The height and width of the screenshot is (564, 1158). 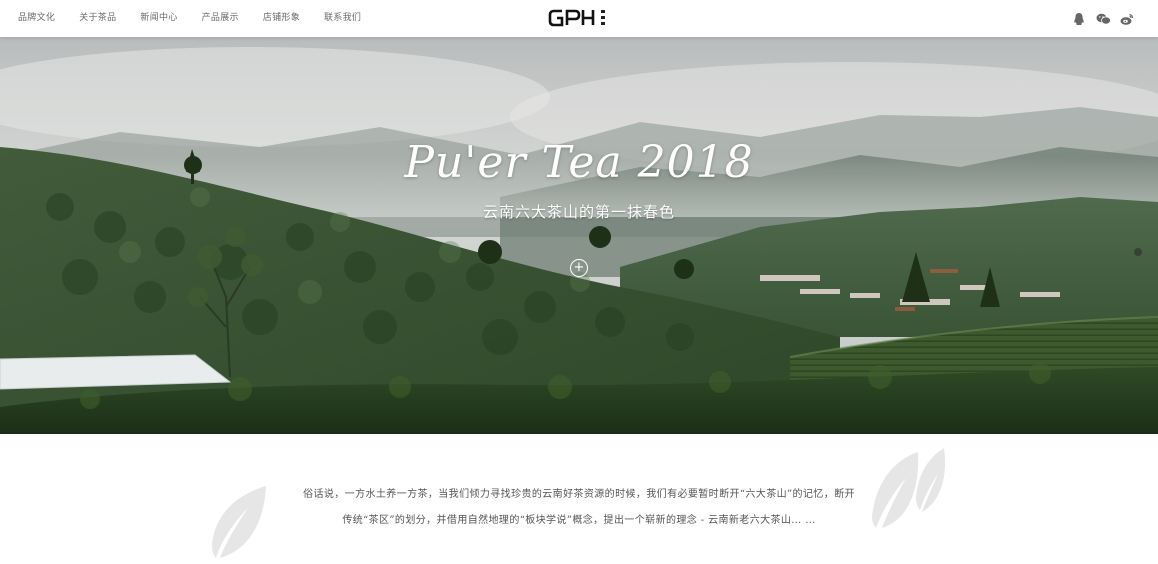 What do you see at coordinates (36, 18) in the screenshot?
I see `nav-brand-culture: 品牌文化` at bounding box center [36, 18].